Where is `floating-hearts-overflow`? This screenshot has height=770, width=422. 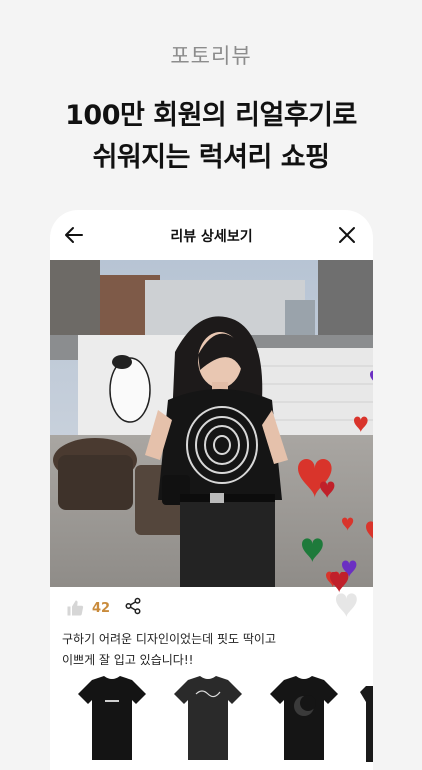
floating-hearts-overflow is located at coordinates (343, 595).